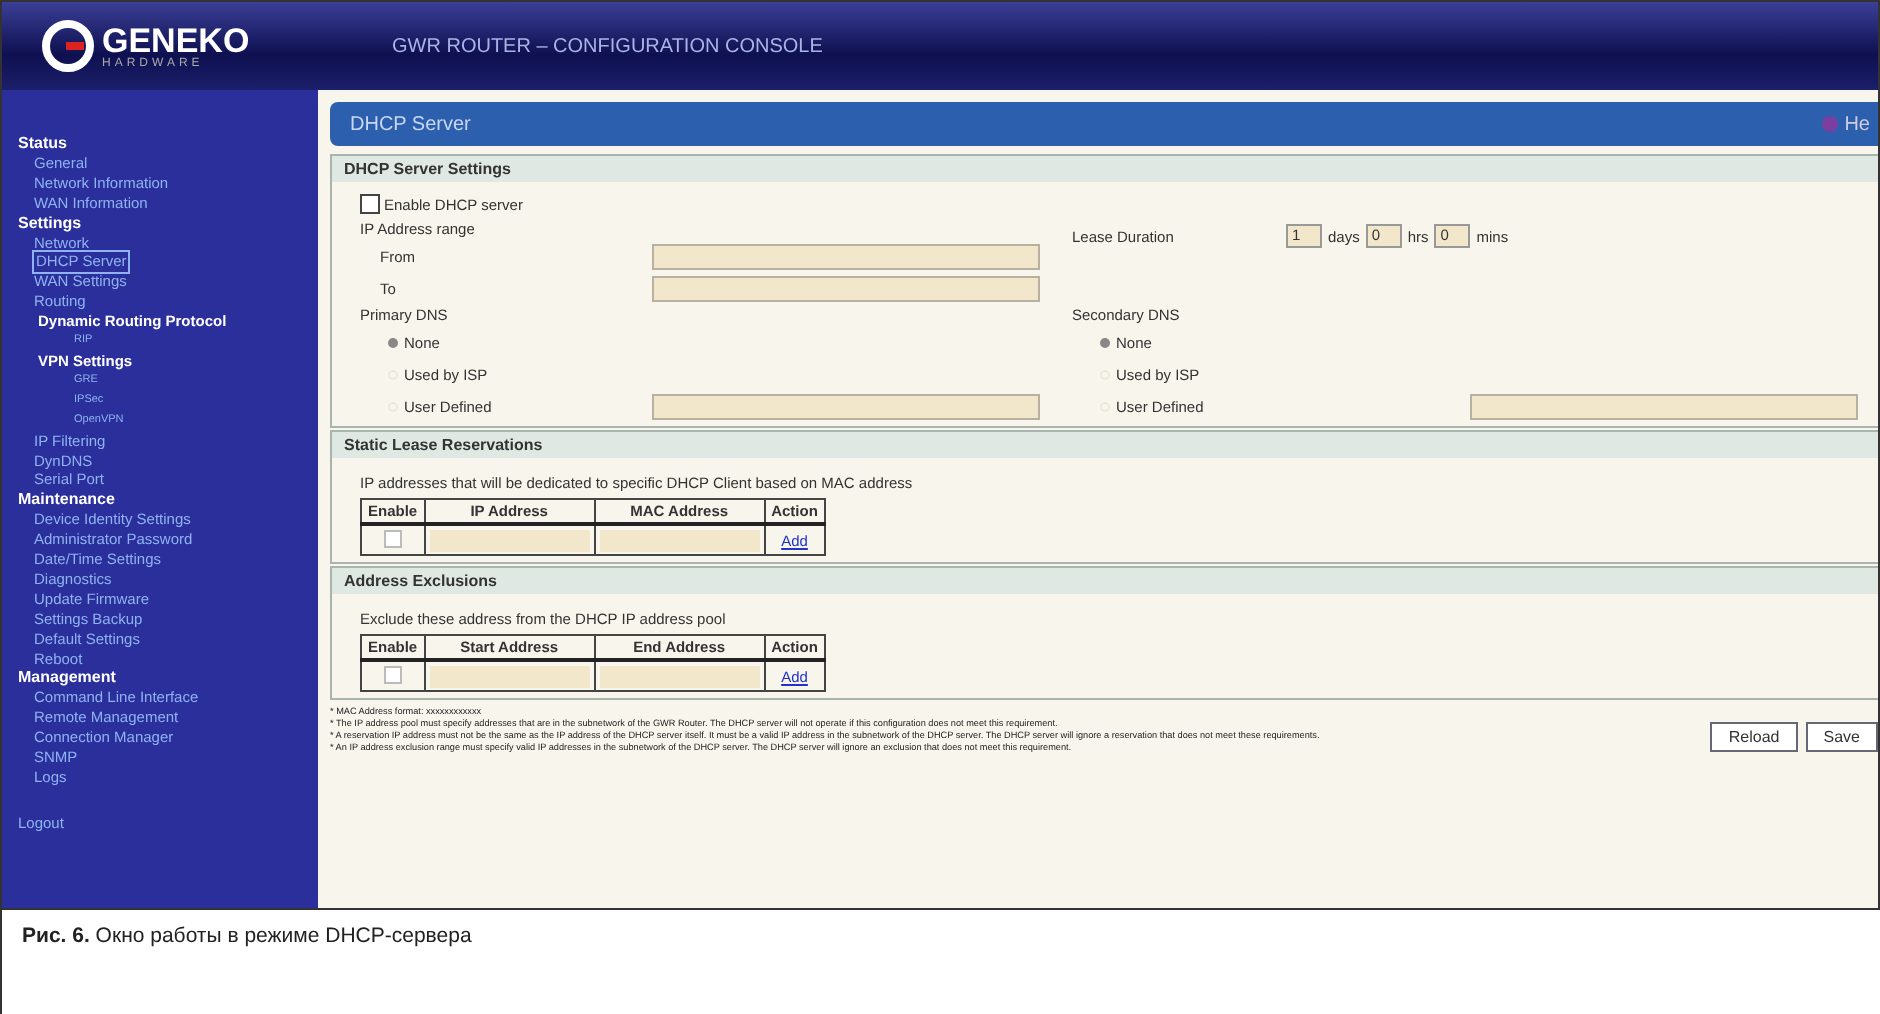  What do you see at coordinates (443, 445) in the screenshot?
I see `section-title: Static Lease Reservations` at bounding box center [443, 445].